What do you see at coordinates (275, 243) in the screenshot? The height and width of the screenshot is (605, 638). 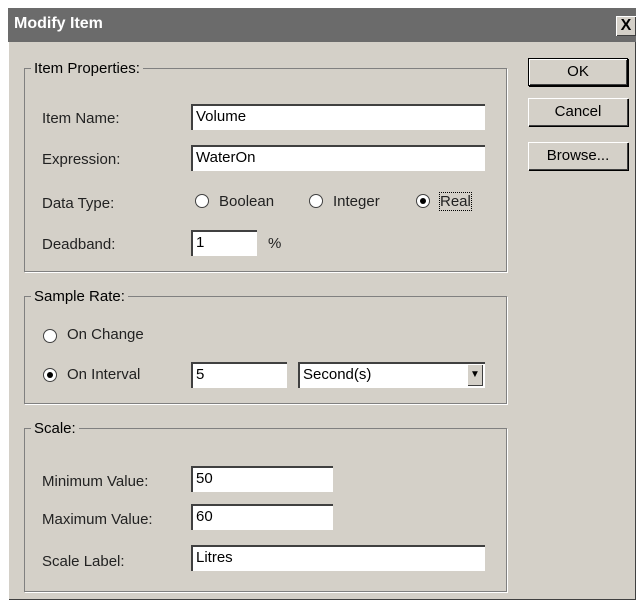 I see `deadband-unit: %` at bounding box center [275, 243].